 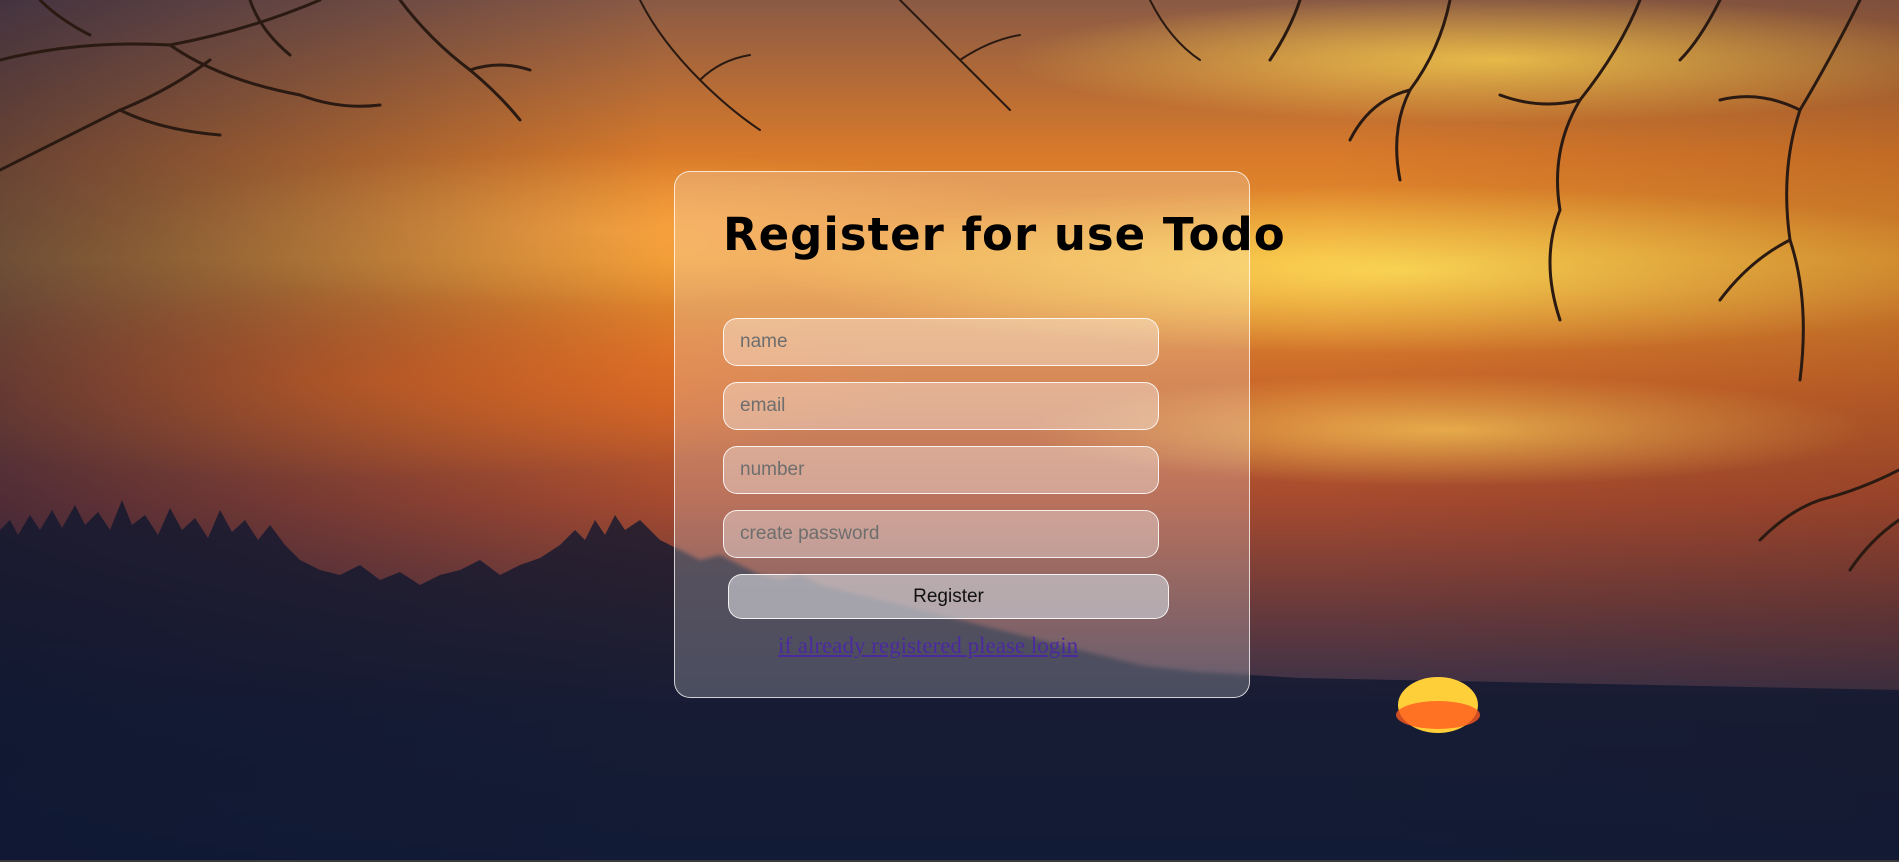 I want to click on branches-top-left, so click(x=266, y=86).